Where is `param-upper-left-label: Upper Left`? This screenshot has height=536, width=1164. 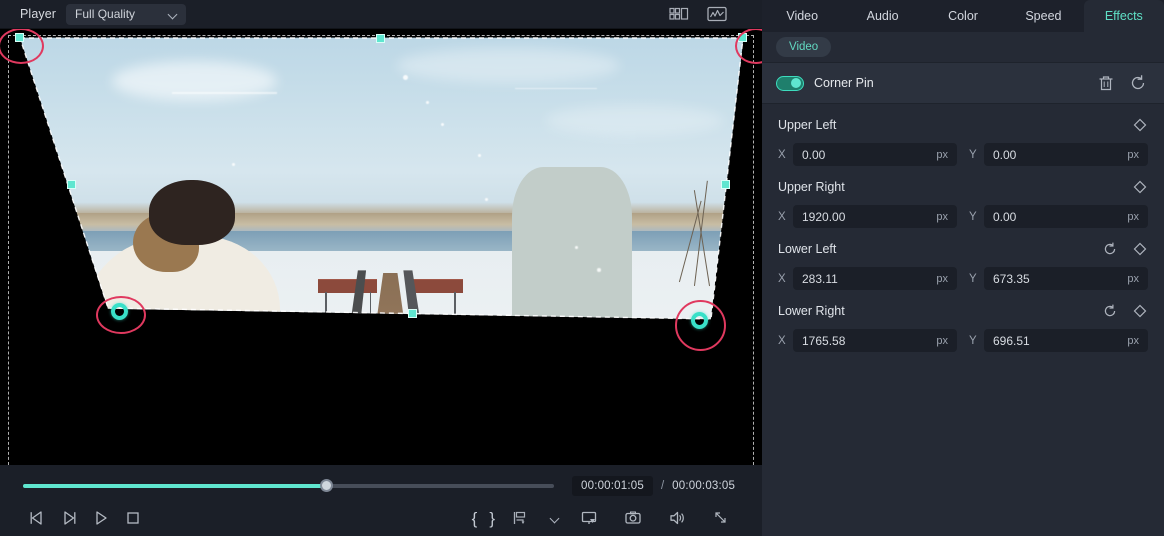
param-upper-left-label: Upper Left is located at coordinates (807, 125).